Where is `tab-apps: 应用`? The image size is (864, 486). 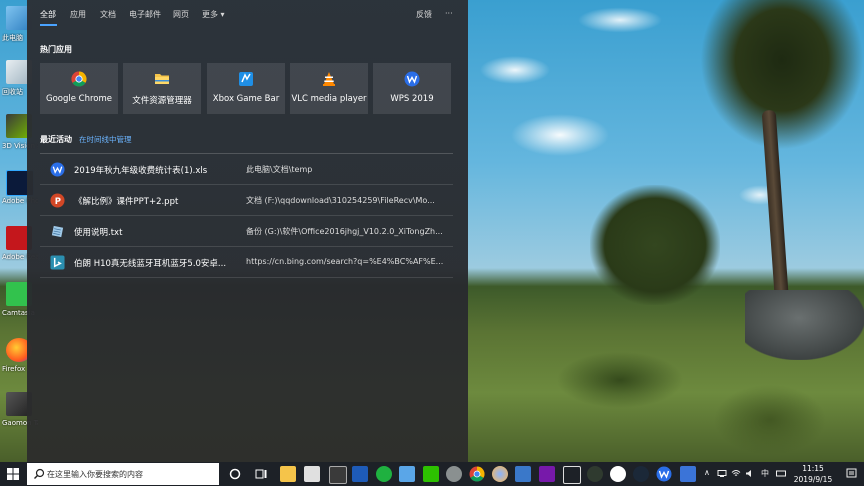 tab-apps: 应用 is located at coordinates (78, 14).